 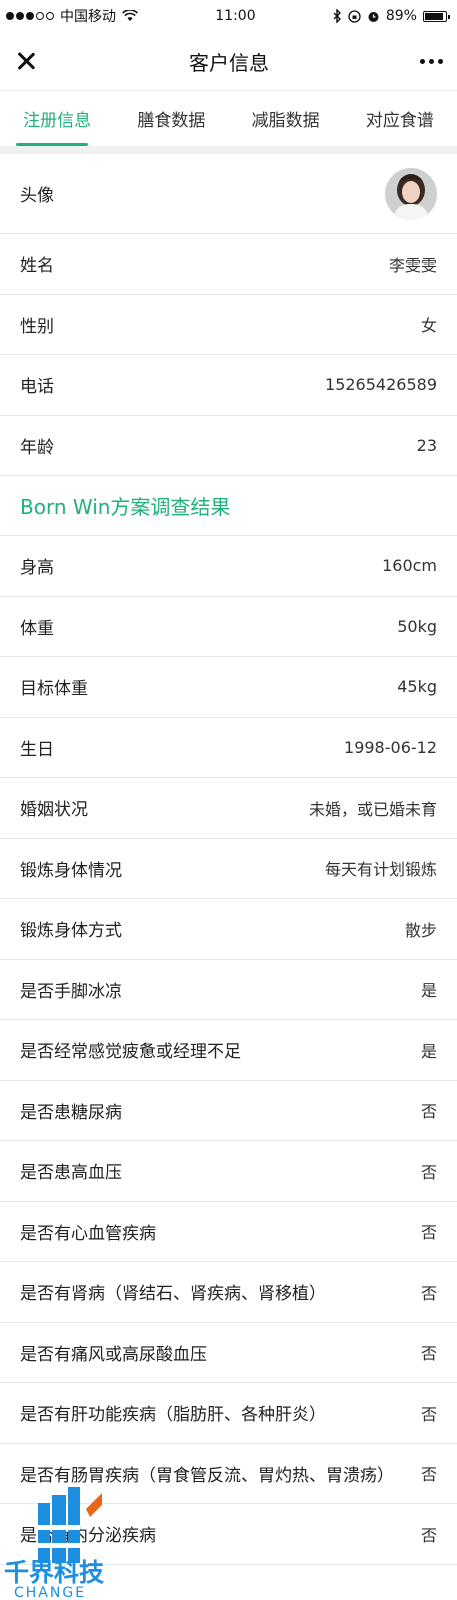 What do you see at coordinates (65, 1542) in the screenshot?
I see `watermark-logo: 千界科技 CHANGE` at bounding box center [65, 1542].